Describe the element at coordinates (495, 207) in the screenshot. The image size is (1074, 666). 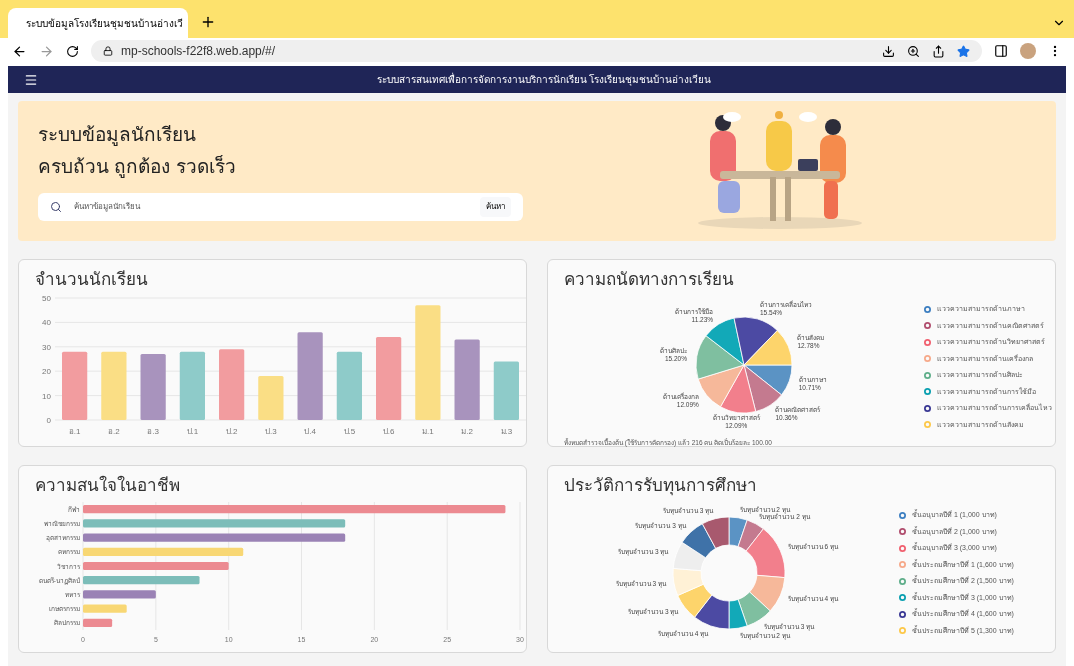
I see `search-button: ค้นหา` at that location.